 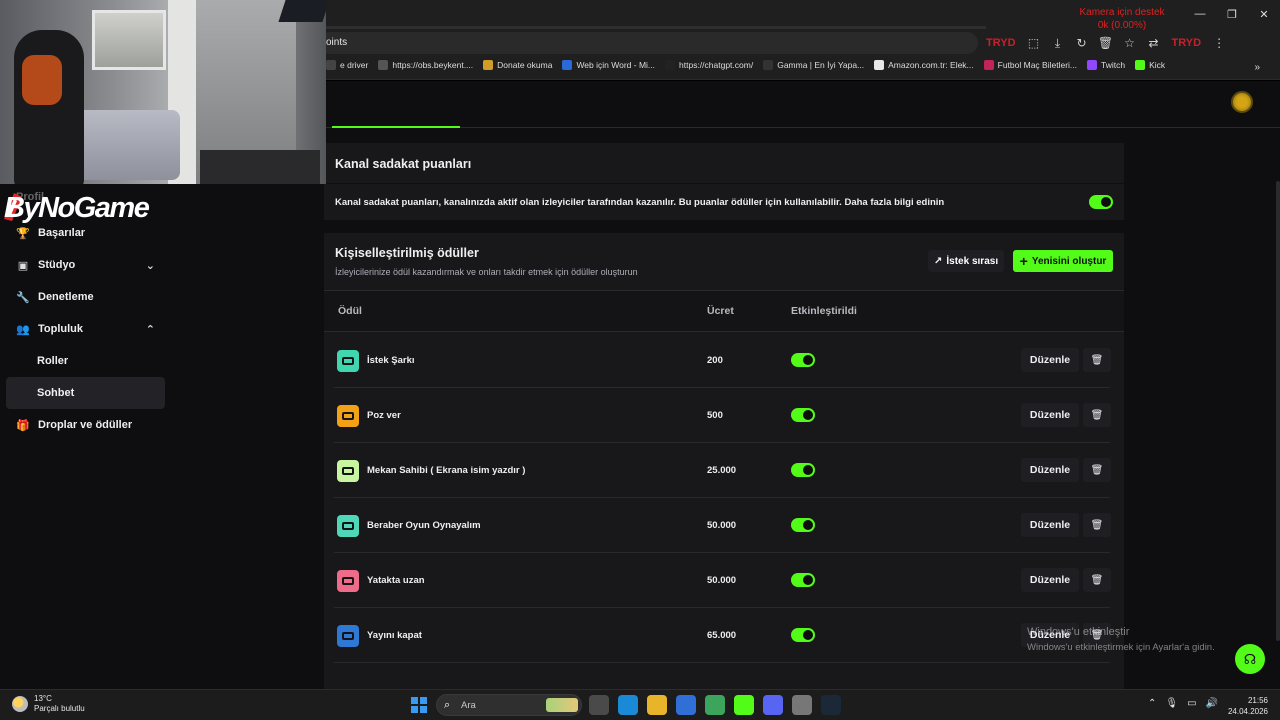 What do you see at coordinates (1130, 43) in the screenshot?
I see `star-icon: ☆` at bounding box center [1130, 43].